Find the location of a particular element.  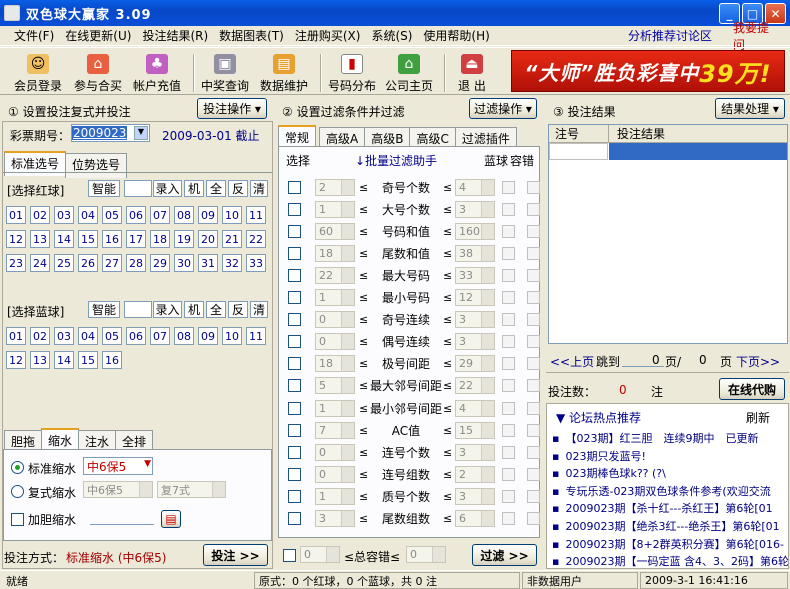

result-row-selected is located at coordinates (698, 151).